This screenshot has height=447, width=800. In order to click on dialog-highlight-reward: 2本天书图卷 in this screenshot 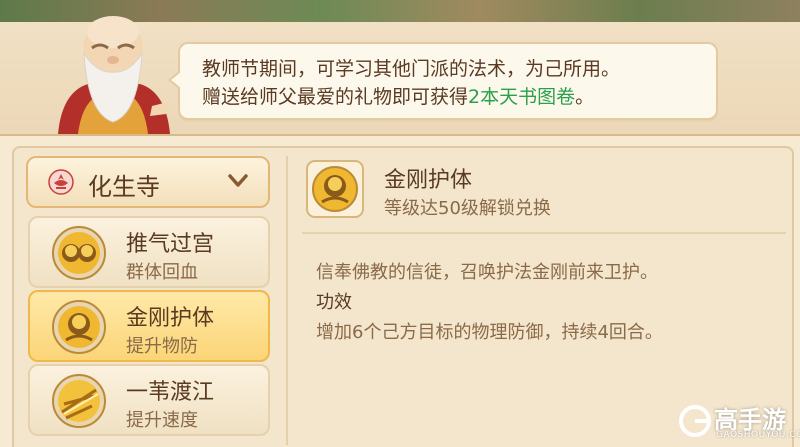, I will do `click(522, 97)`.